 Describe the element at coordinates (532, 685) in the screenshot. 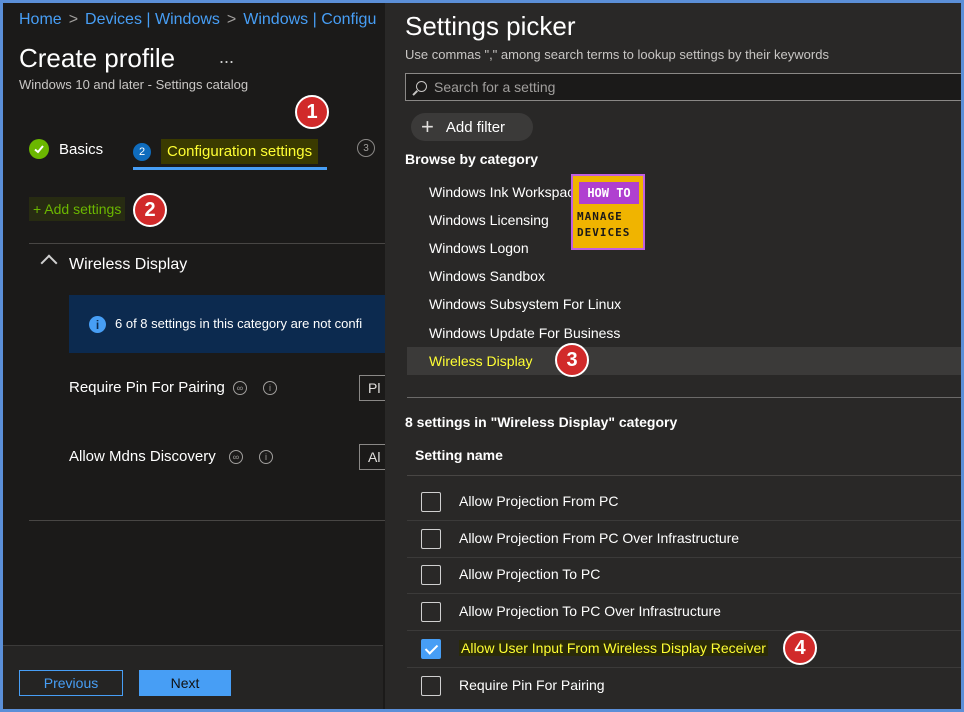

I see `setting-row-label: Require Pin For Pairing` at that location.